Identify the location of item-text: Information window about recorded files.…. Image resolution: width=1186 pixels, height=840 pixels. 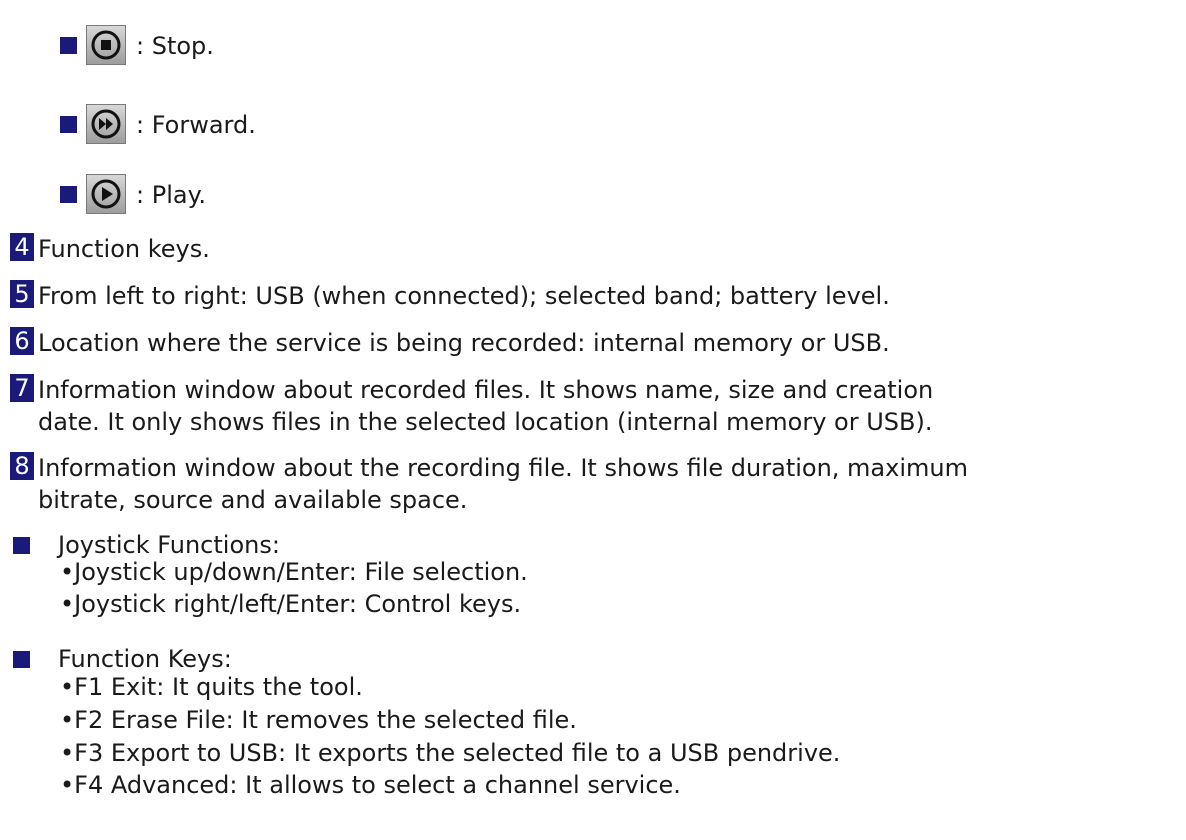
(486, 390).